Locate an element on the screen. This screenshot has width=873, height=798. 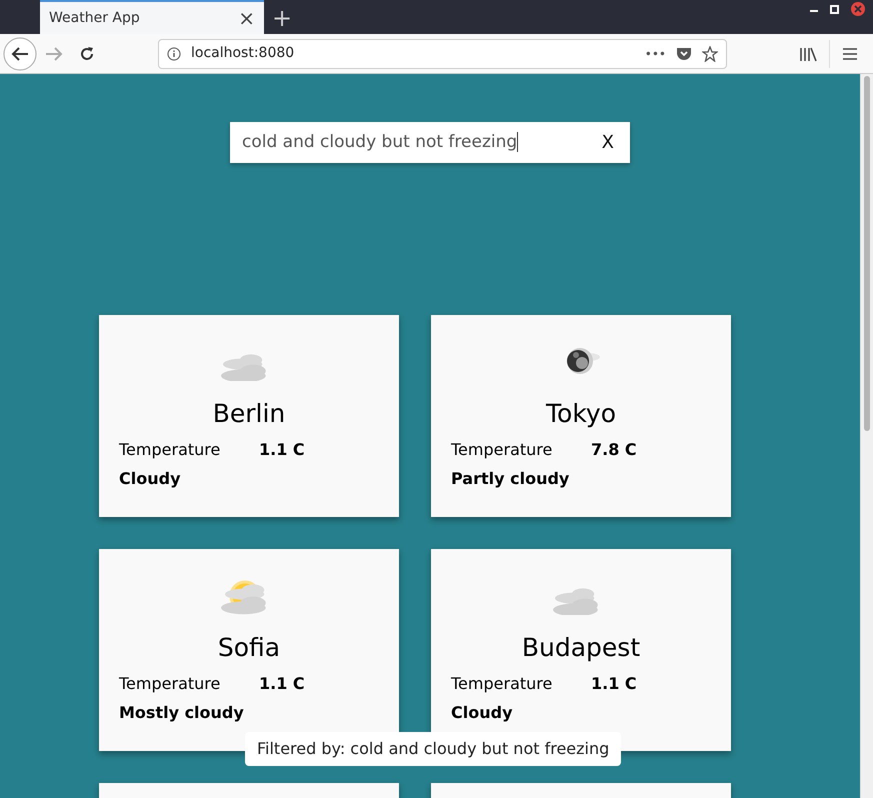
condition-text: Partly cloudy is located at coordinates (510, 478).